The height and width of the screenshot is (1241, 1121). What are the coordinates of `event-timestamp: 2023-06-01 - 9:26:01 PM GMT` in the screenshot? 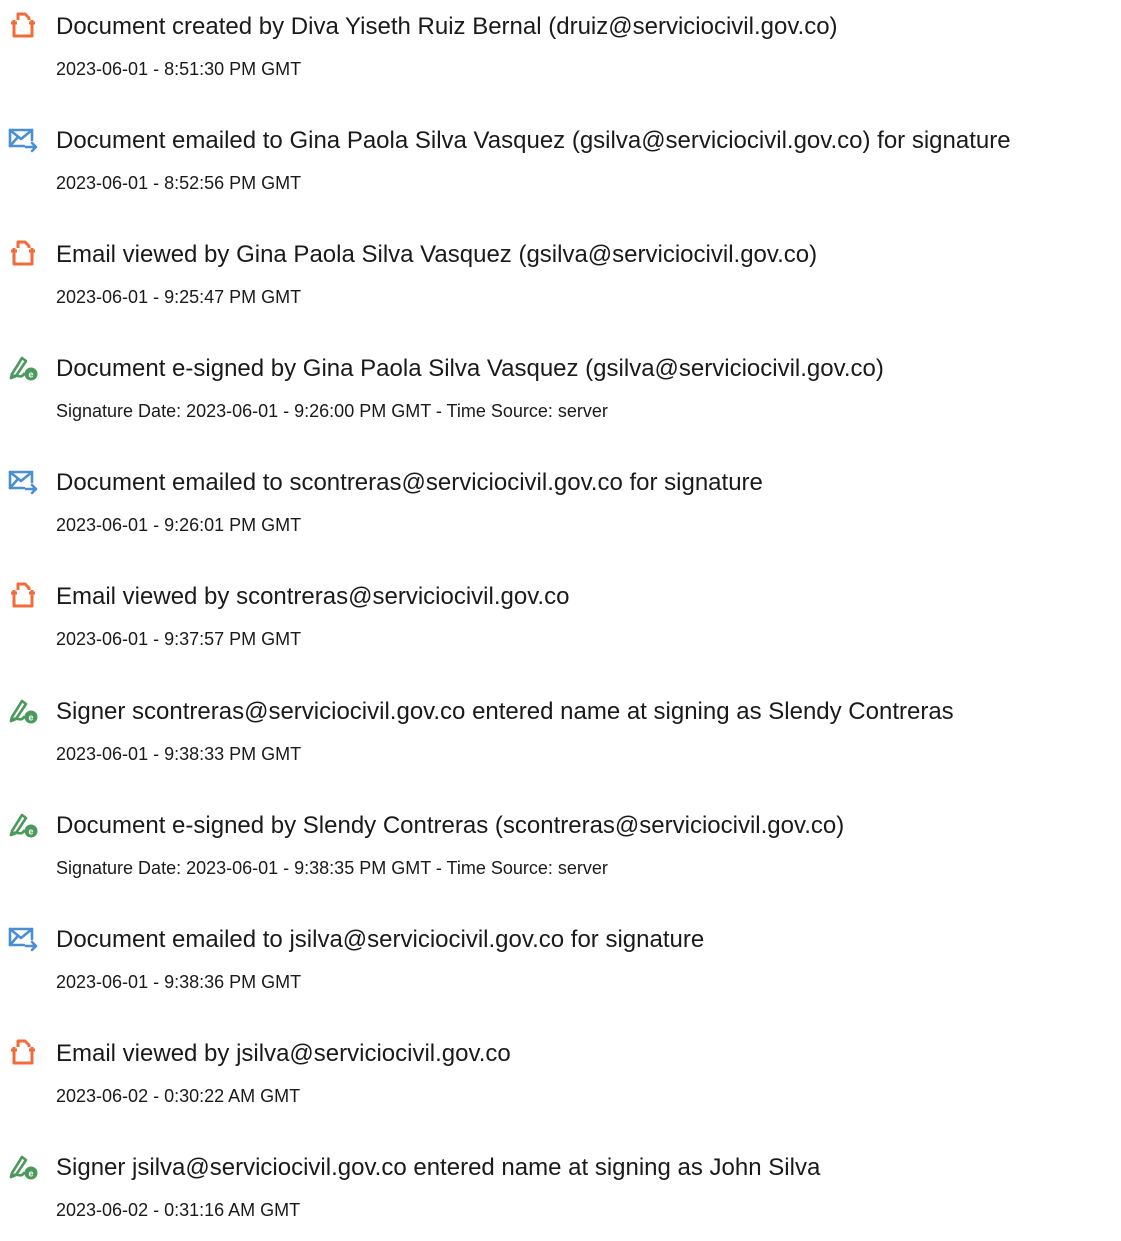 It's located at (179, 525).